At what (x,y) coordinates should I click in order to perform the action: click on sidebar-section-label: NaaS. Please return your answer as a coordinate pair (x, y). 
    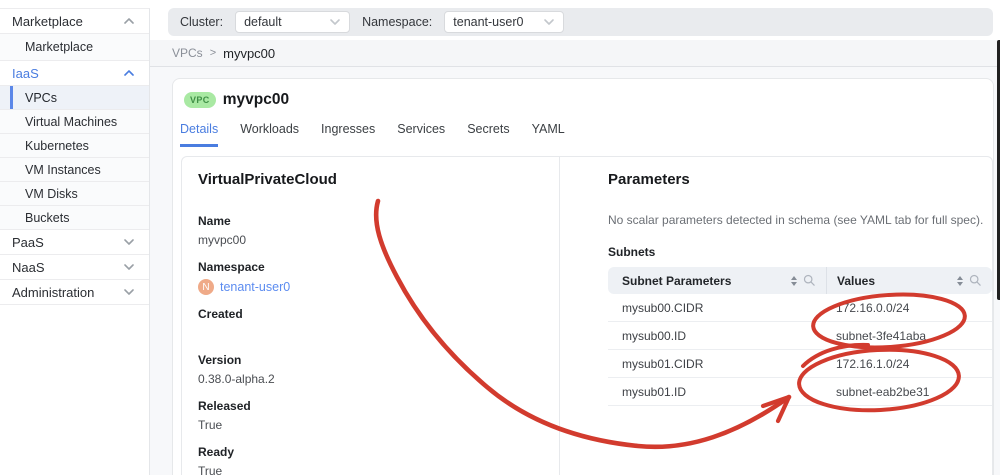
    Looking at the image, I should click on (28, 267).